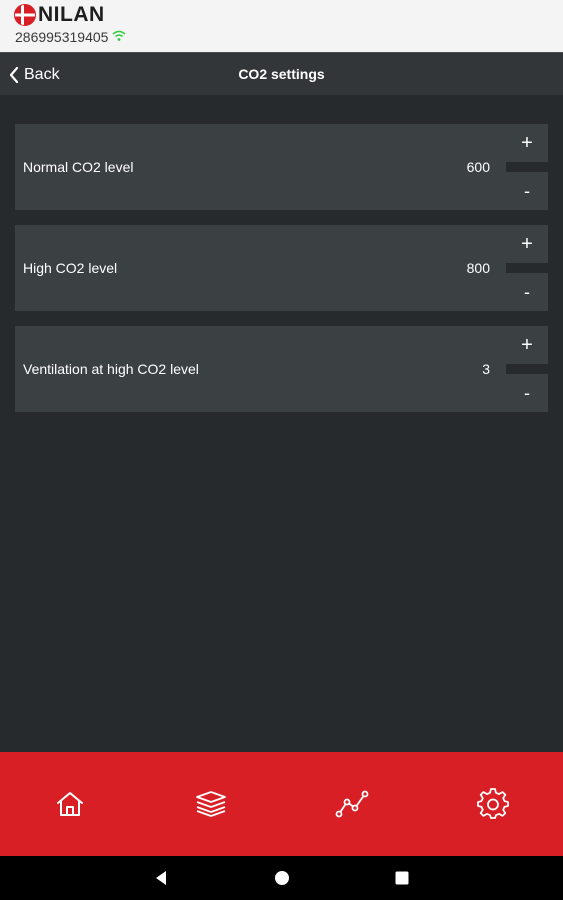  I want to click on device-serial: 286995319405, so click(70, 37).